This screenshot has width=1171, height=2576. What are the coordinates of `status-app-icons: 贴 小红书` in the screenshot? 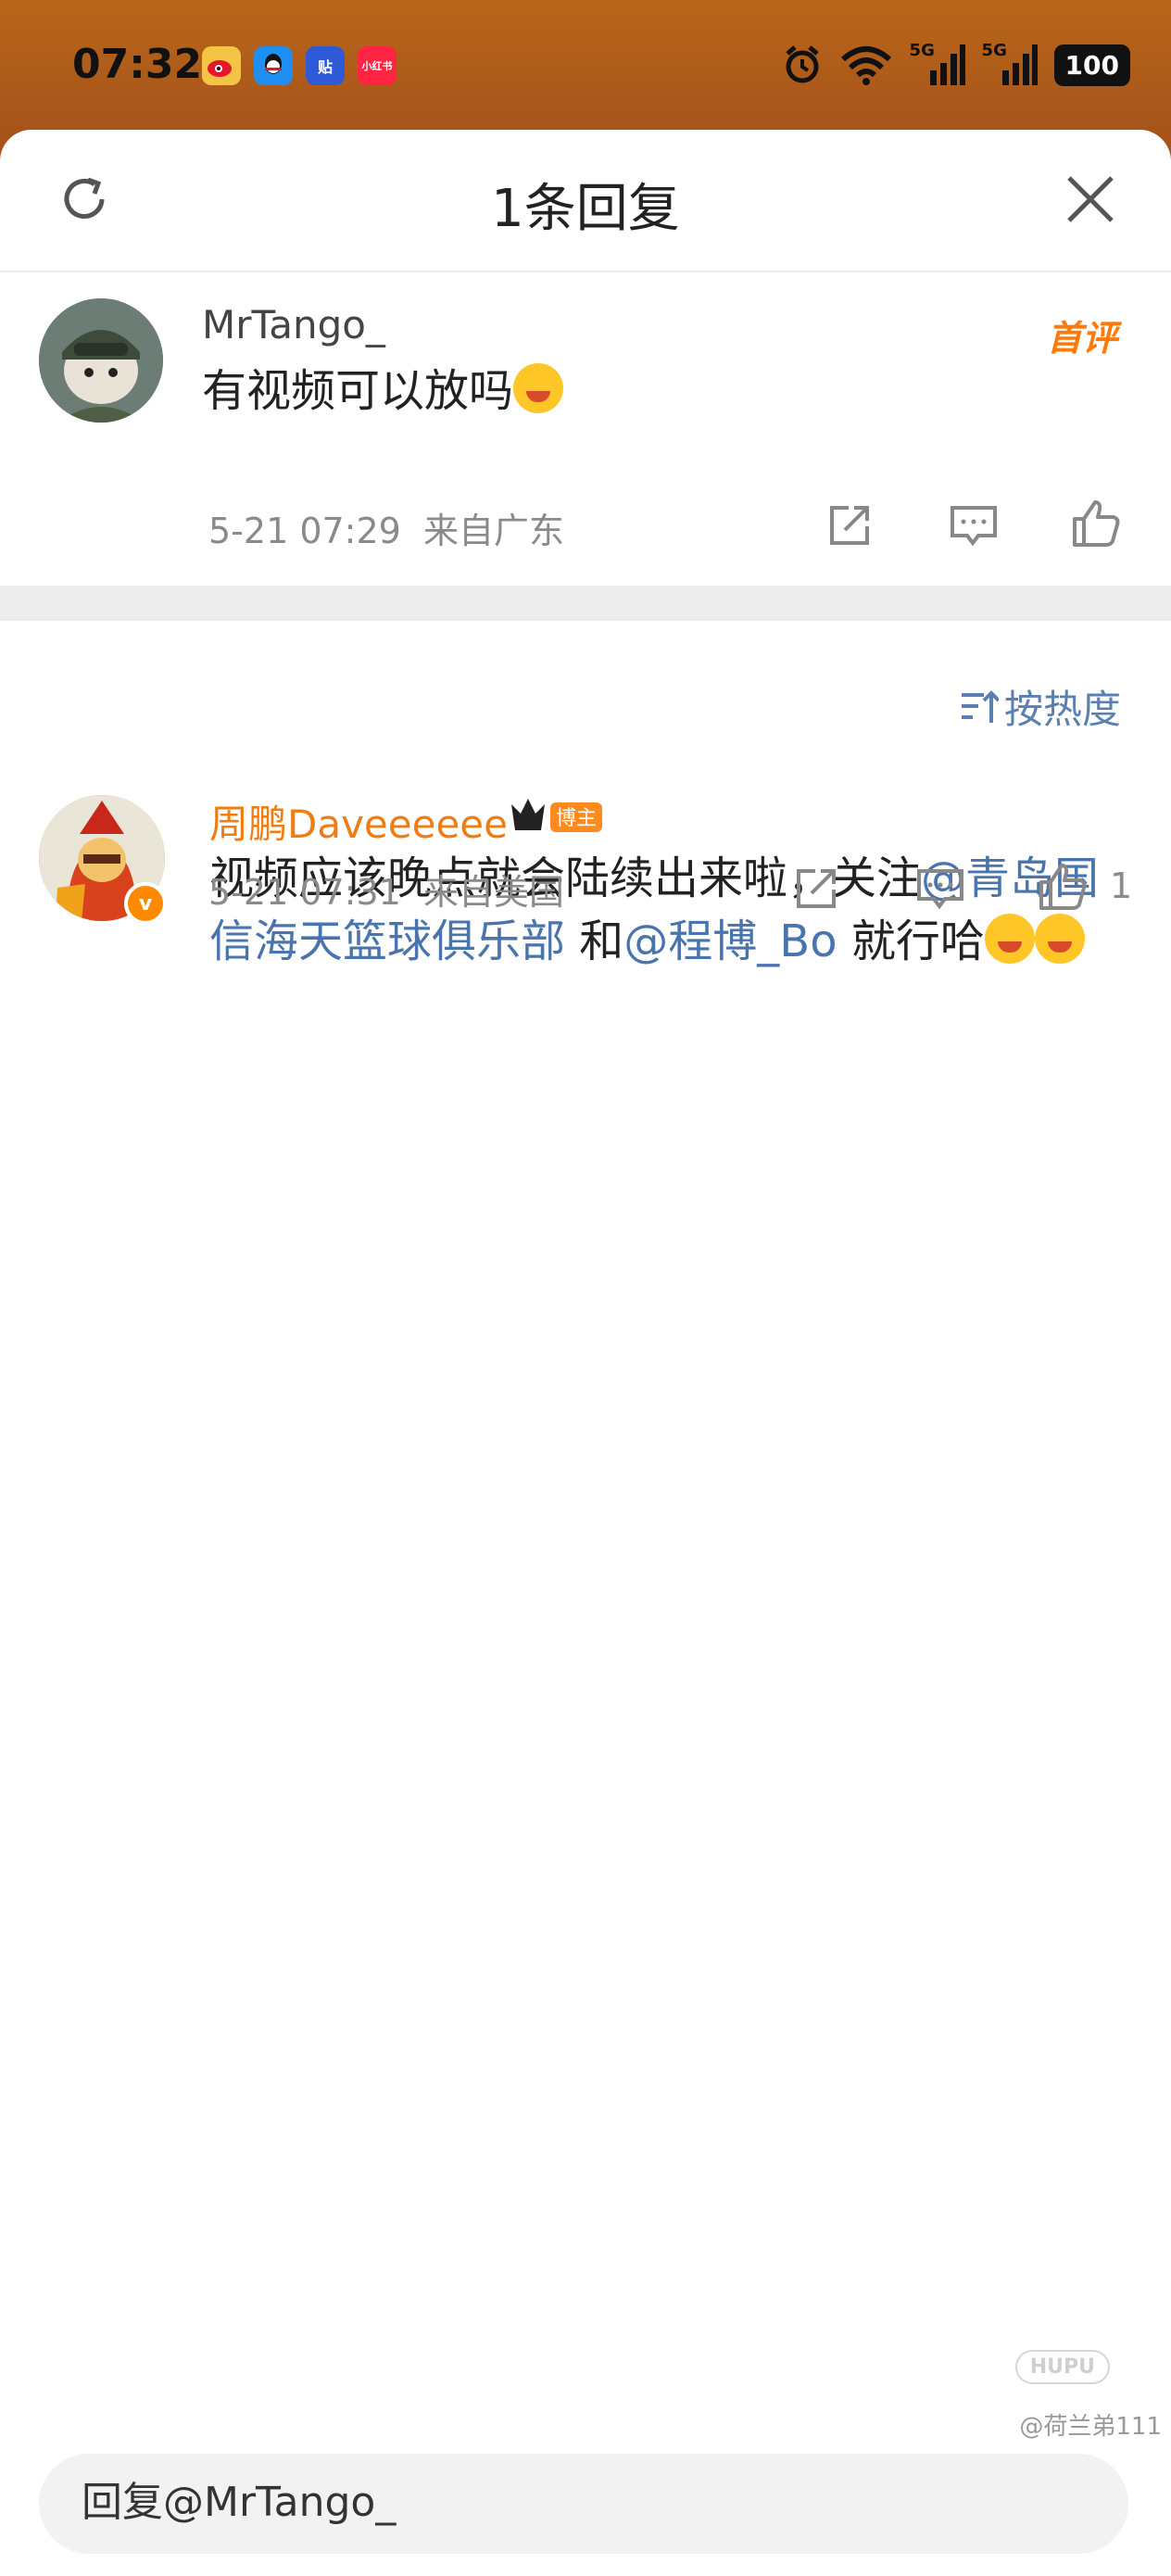 It's located at (300, 65).